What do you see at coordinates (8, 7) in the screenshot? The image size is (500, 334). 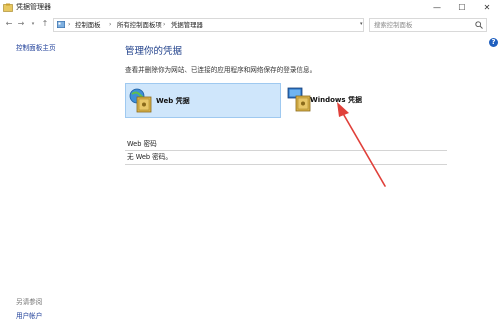 I see `credential-manager-app-icon` at bounding box center [8, 7].